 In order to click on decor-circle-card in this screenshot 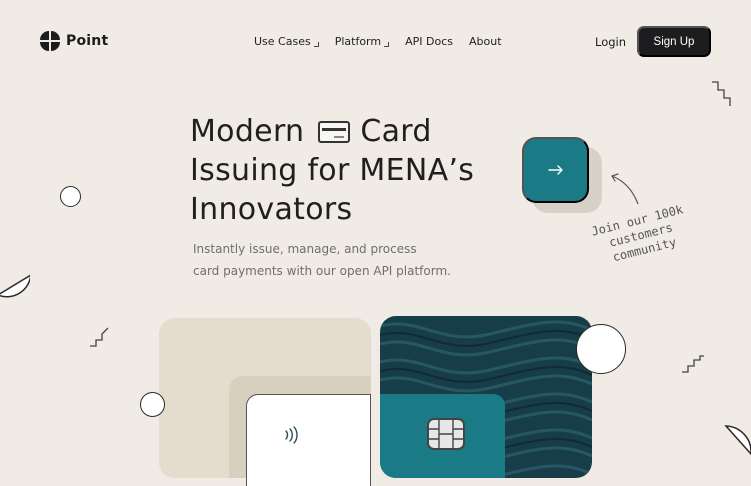, I will do `click(152, 404)`.